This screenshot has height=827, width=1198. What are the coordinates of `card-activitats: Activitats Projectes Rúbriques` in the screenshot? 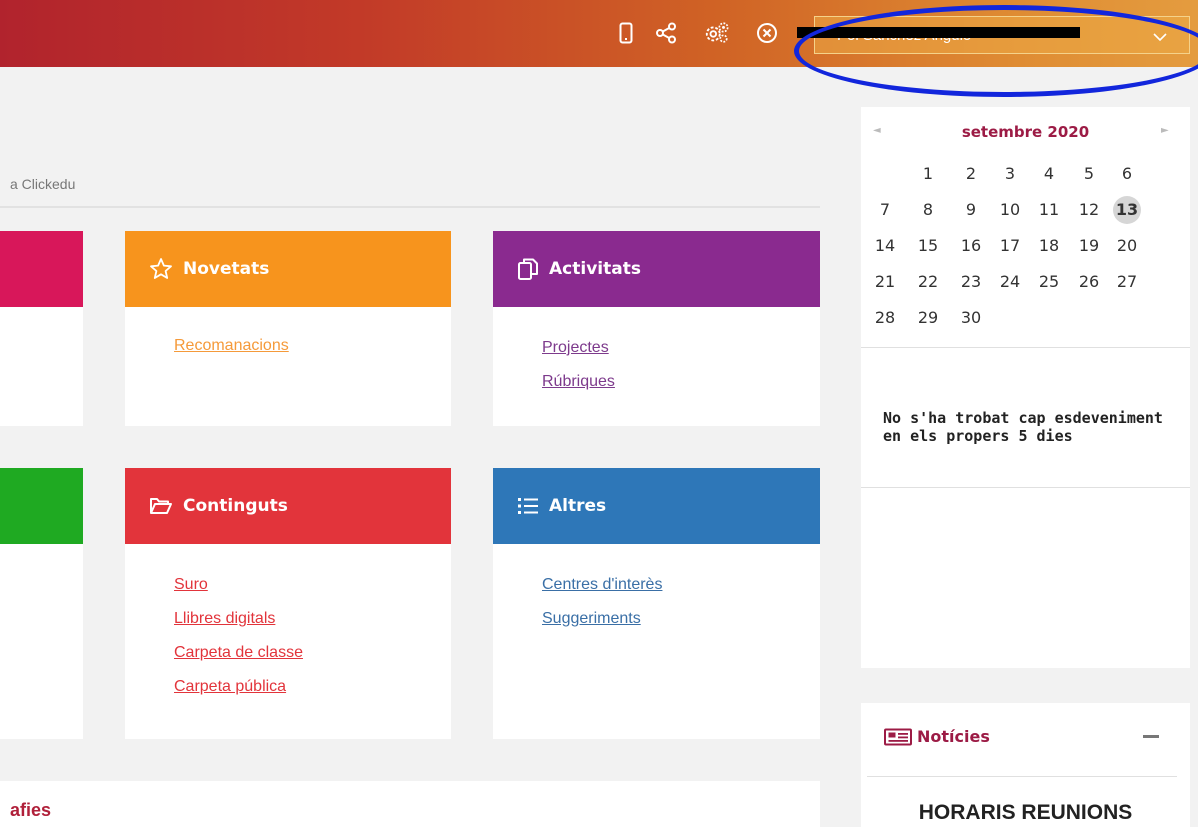 It's located at (656, 328).